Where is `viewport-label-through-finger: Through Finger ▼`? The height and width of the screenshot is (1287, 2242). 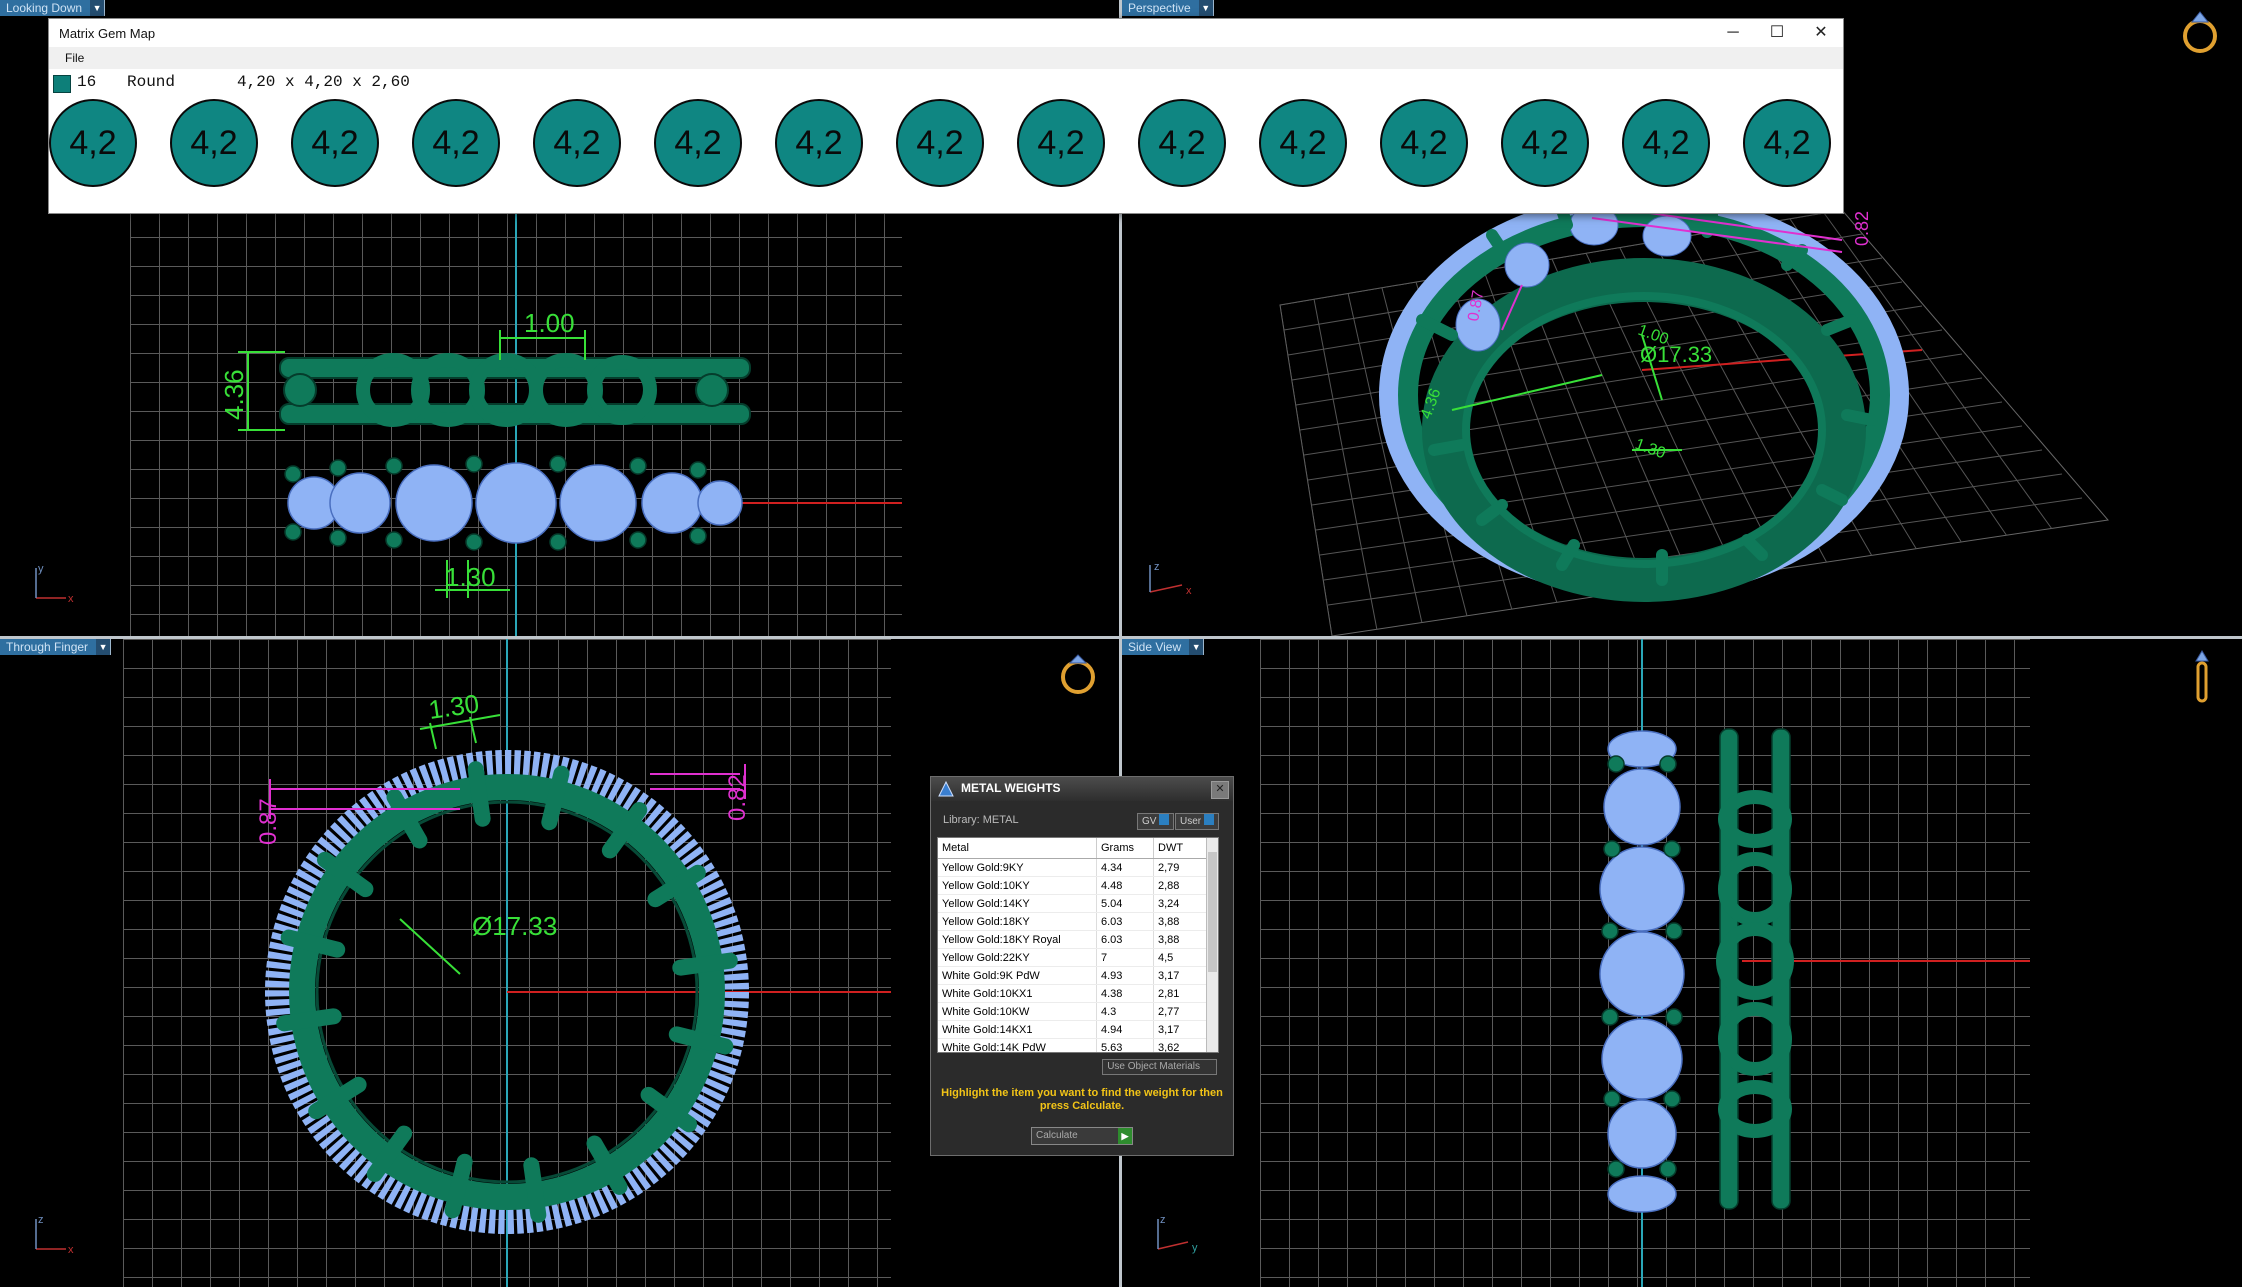
viewport-label-through-finger: Through Finger ▼ is located at coordinates (56, 647).